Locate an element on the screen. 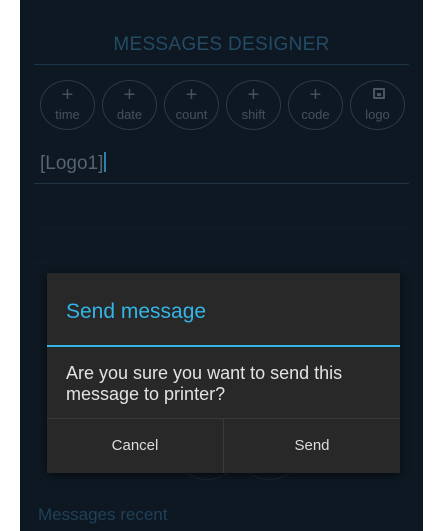 The width and height of the screenshot is (440, 531). add-code-label: code is located at coordinates (315, 114).